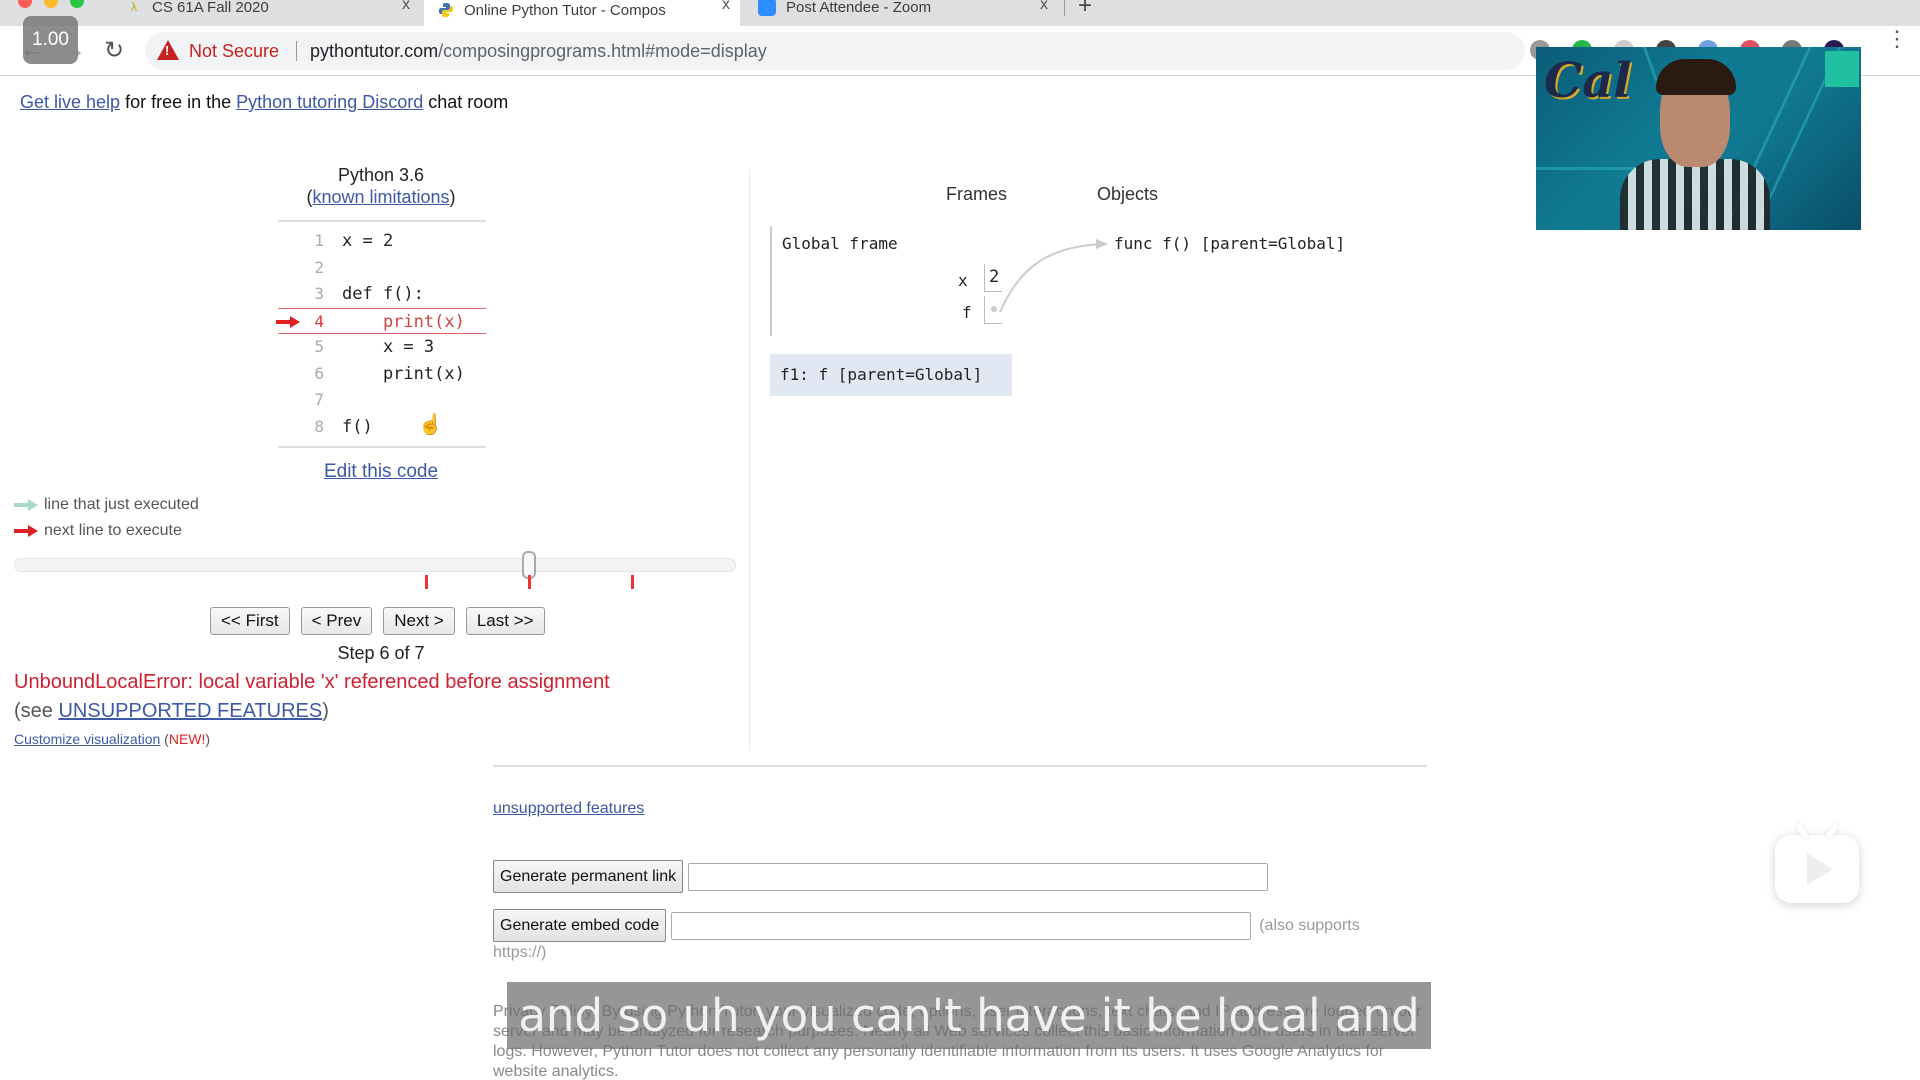 This screenshot has height=1080, width=1920. I want to click on browser-tab-cs61a: λ CS 61A Fall 2020 x, so click(269, 10).